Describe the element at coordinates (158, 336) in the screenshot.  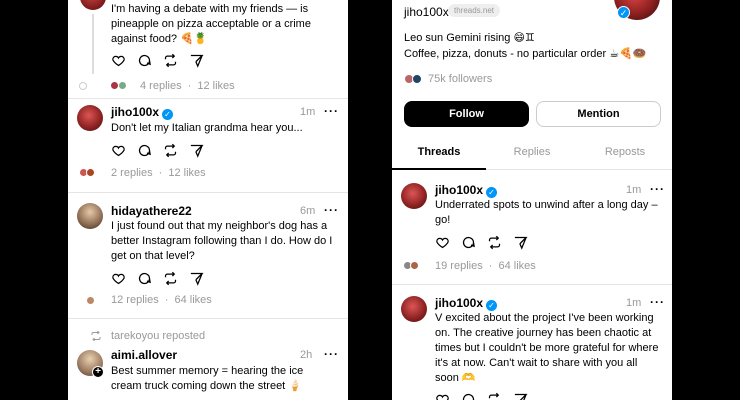
I see `repost-label: tarekoyou reposted` at that location.